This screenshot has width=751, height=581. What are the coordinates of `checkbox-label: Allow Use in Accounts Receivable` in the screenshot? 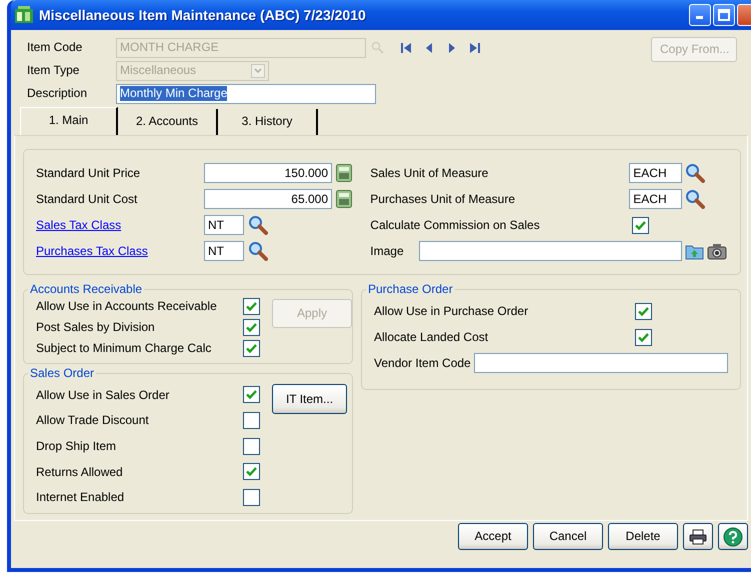 It's located at (127, 306).